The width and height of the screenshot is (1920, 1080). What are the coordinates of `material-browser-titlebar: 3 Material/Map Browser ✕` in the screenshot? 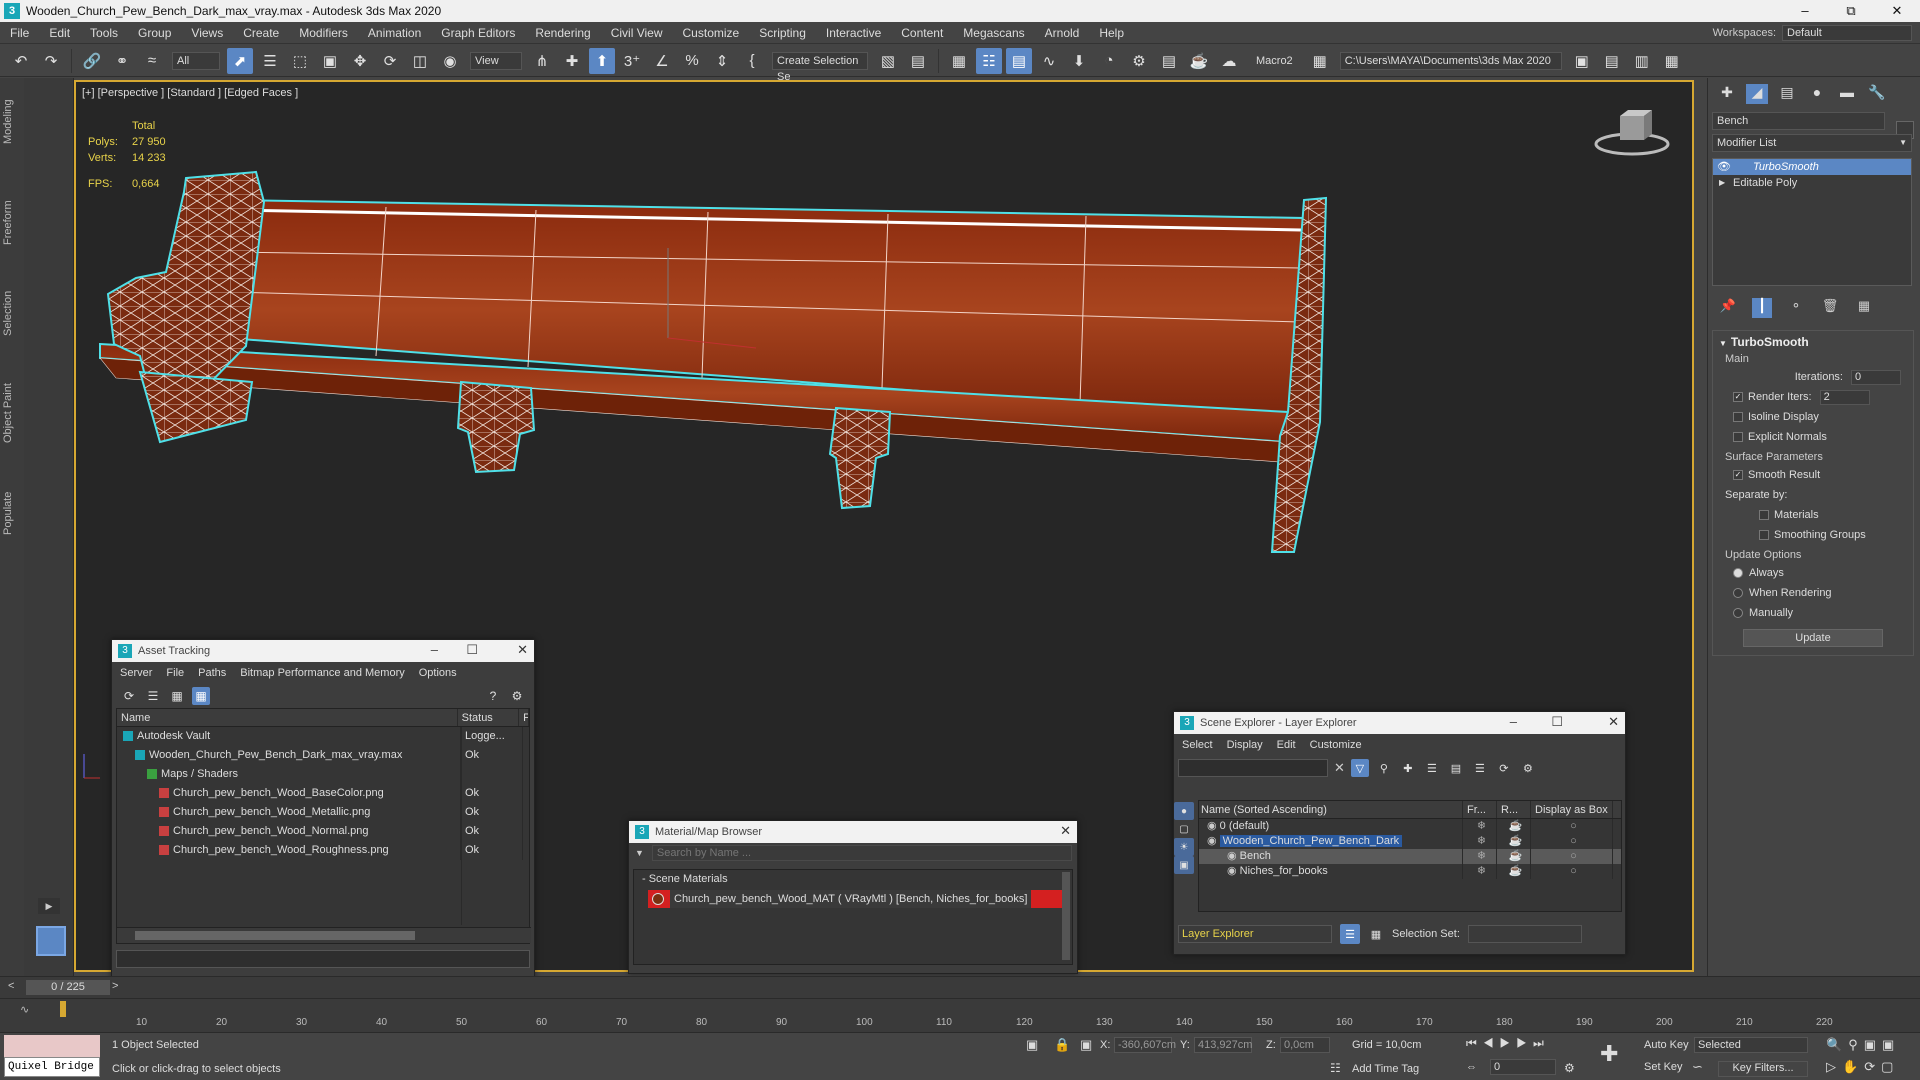 It's located at (853, 832).